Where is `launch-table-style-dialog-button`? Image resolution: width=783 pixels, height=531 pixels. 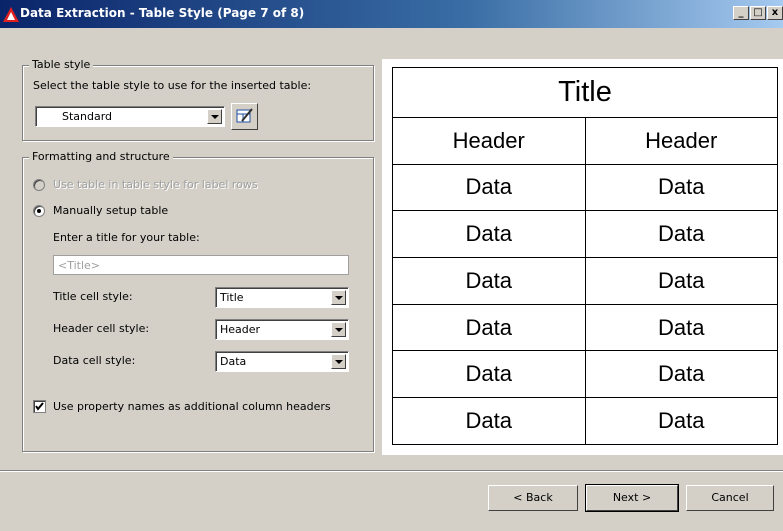
launch-table-style-dialog-button is located at coordinates (244, 116).